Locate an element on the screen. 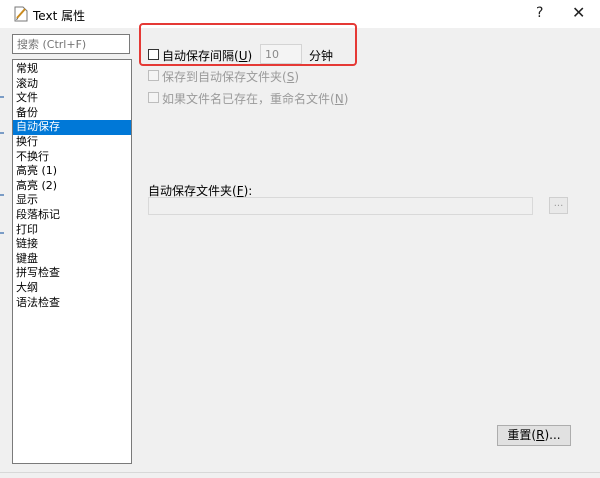 The image size is (600, 478). rename-if-exists-label: 如果文件名已存在，重命名文件(N) is located at coordinates (255, 99).